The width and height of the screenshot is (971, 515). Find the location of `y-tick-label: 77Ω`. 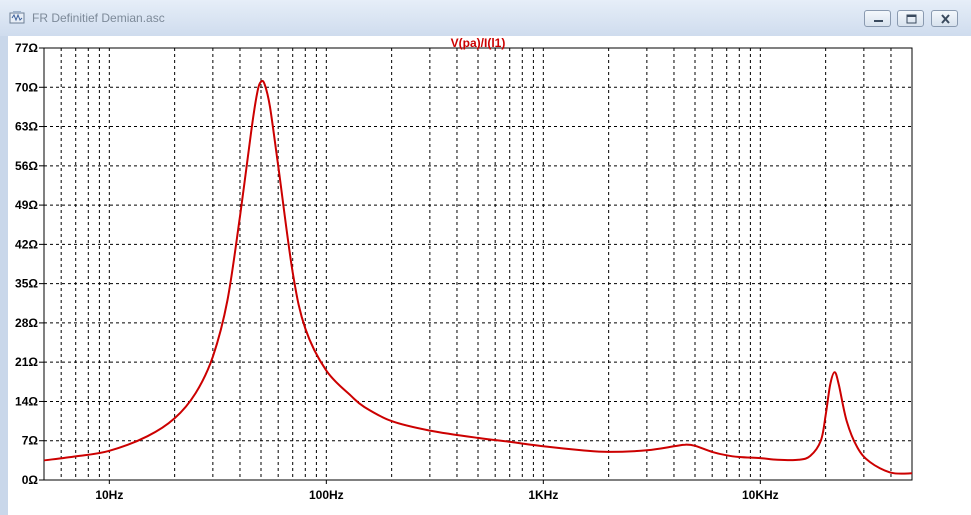

y-tick-label: 77Ω is located at coordinates (26, 48).